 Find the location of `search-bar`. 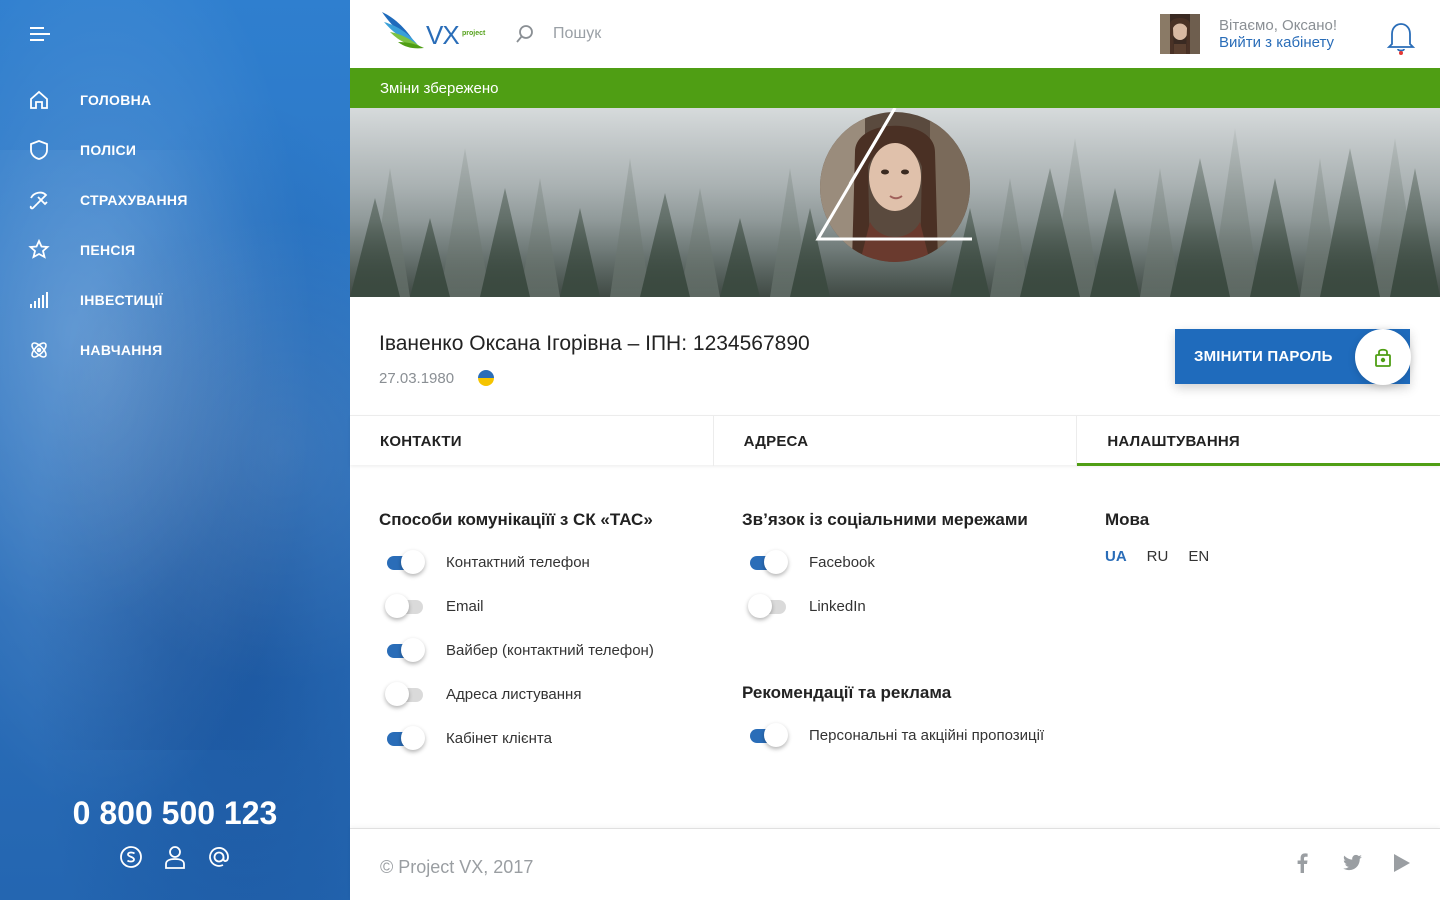

search-bar is located at coordinates (634, 34).